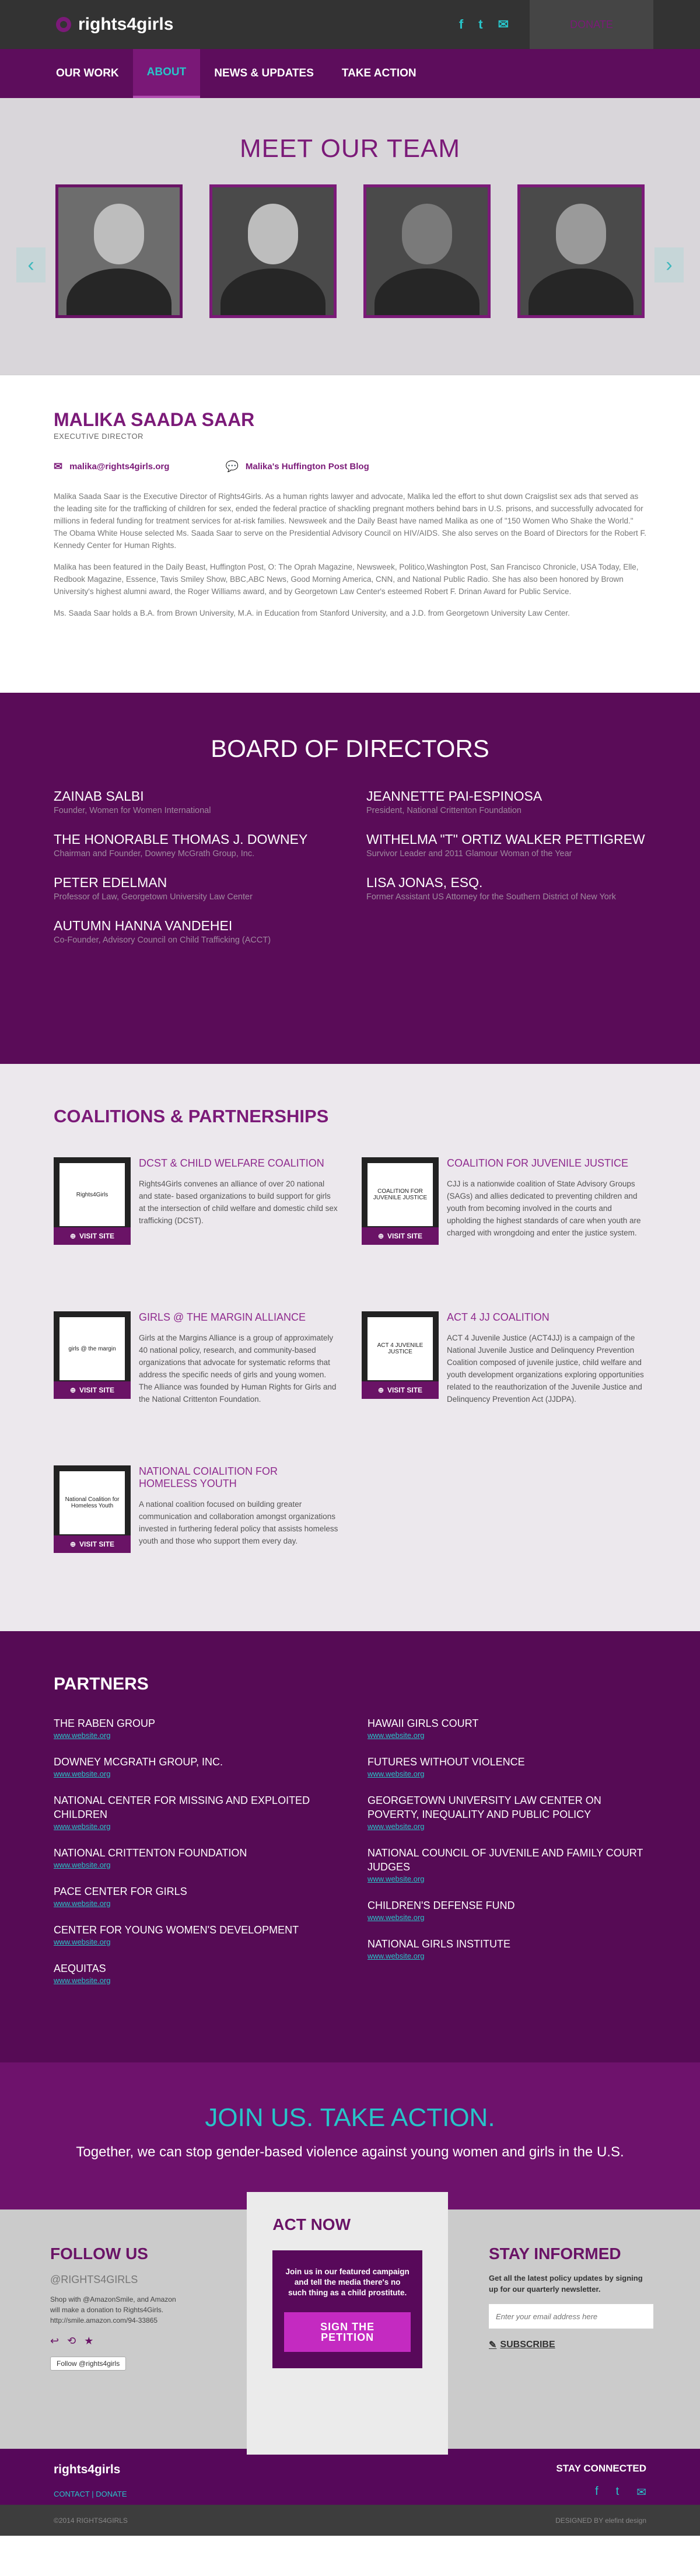 Image resolution: width=700 pixels, height=2576 pixels. I want to click on carousel-next-button: ›, so click(669, 264).